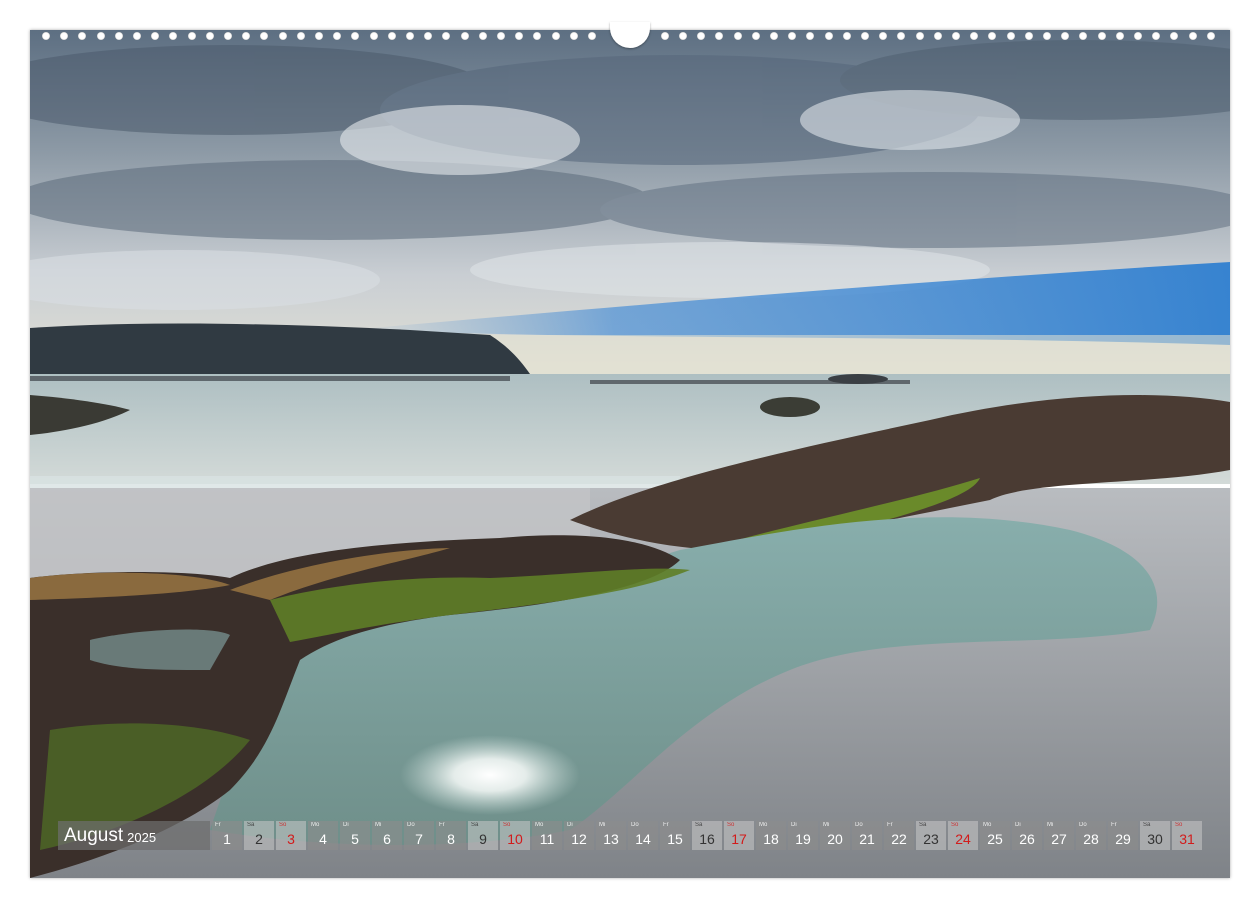 The width and height of the screenshot is (1260, 908). Describe the element at coordinates (419, 839) in the screenshot. I see `day-number: 7` at that location.